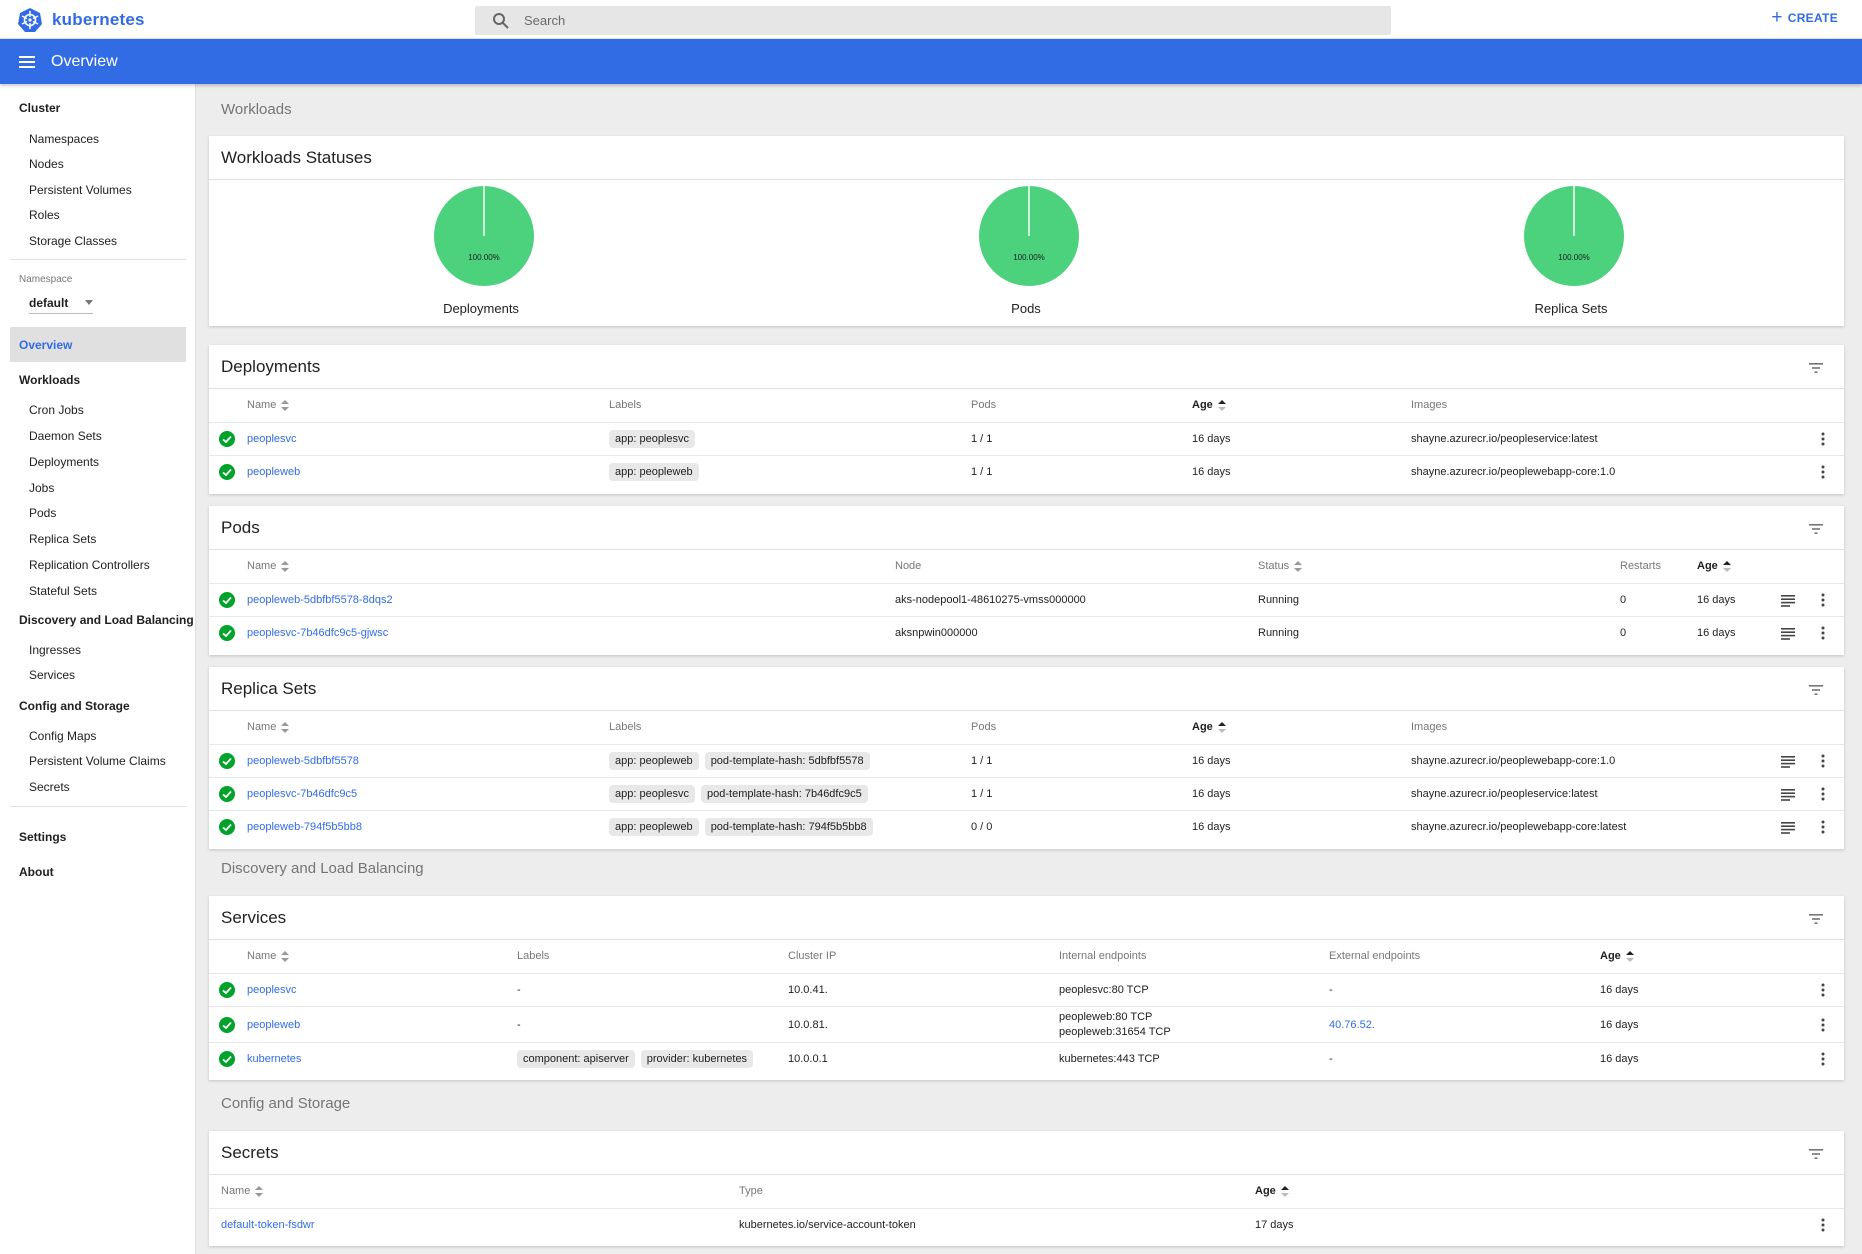 The height and width of the screenshot is (1254, 1862). I want to click on sidebar-item-roles: Roles, so click(30, 215).